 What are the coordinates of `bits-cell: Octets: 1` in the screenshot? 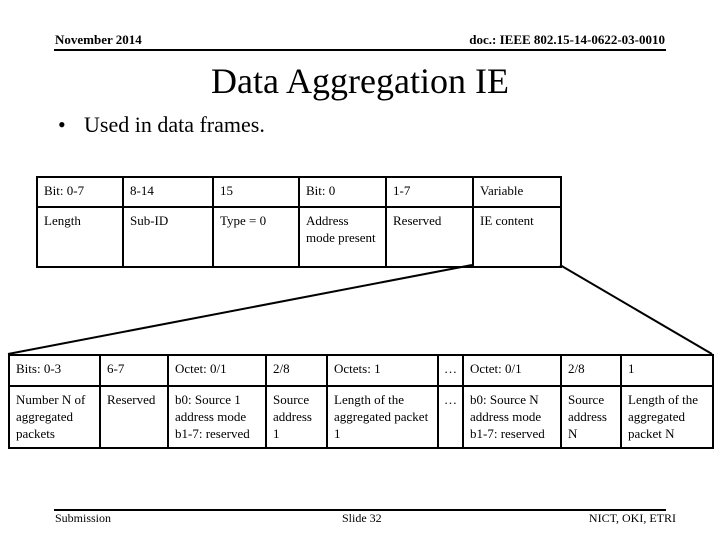 It's located at (382, 370).